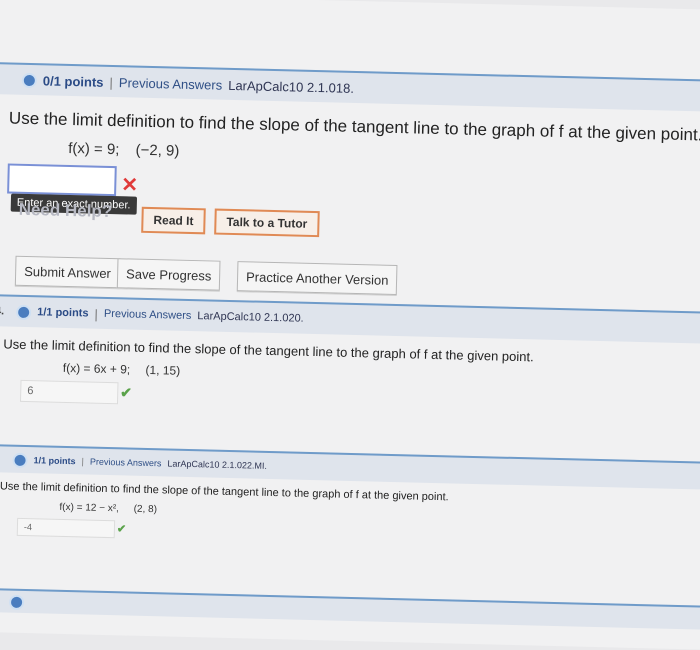 The width and height of the screenshot is (700, 650). What do you see at coordinates (73, 81) in the screenshot?
I see `points-label: 0/1 points` at bounding box center [73, 81].